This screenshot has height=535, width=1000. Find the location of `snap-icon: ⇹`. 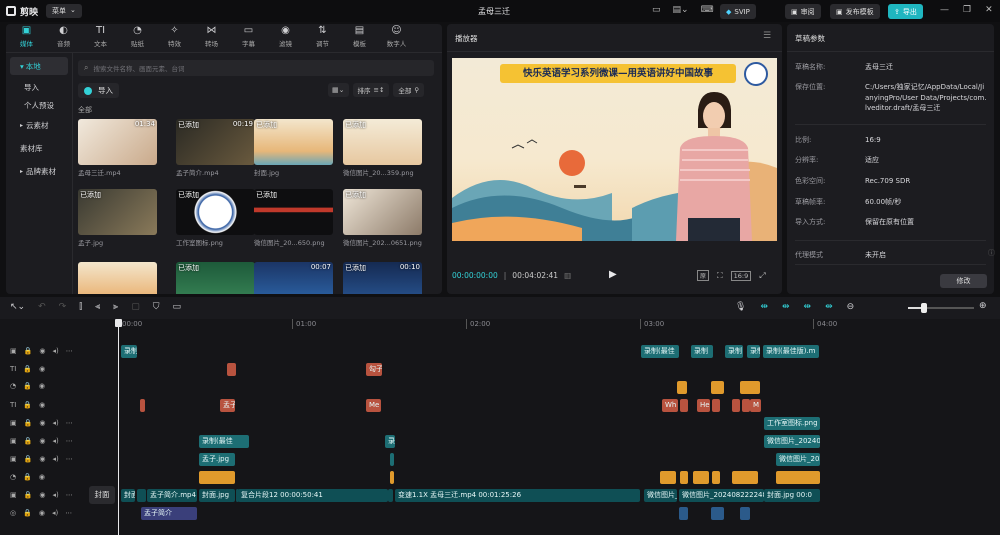

snap-icon: ⇹ is located at coordinates (808, 307).